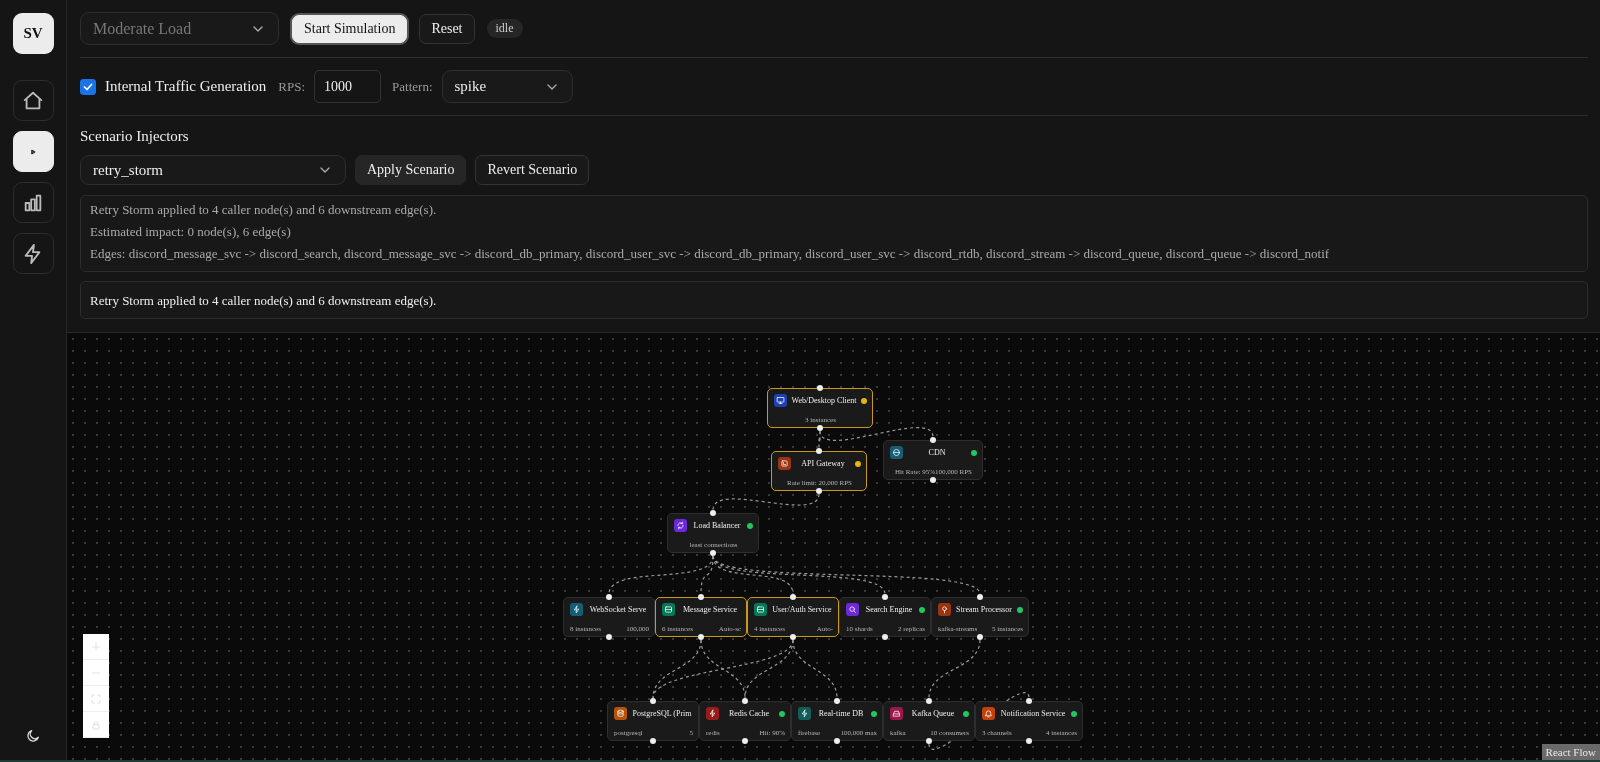 The height and width of the screenshot is (762, 1600). Describe the element at coordinates (1570, 752) in the screenshot. I see `attribution-link: React Flow` at that location.